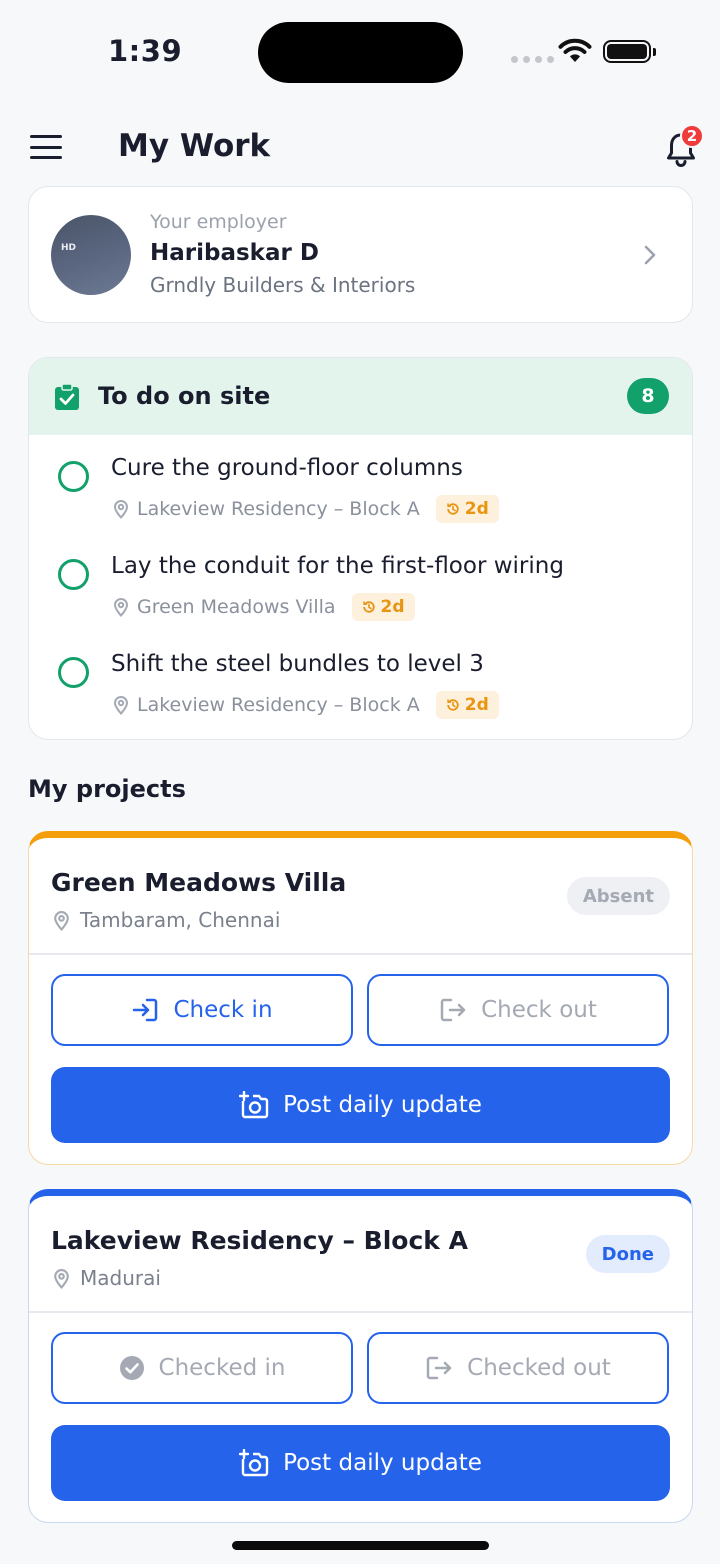 This screenshot has height=1564, width=720. What do you see at coordinates (618, 896) in the screenshot?
I see `status-badge: Absent` at bounding box center [618, 896].